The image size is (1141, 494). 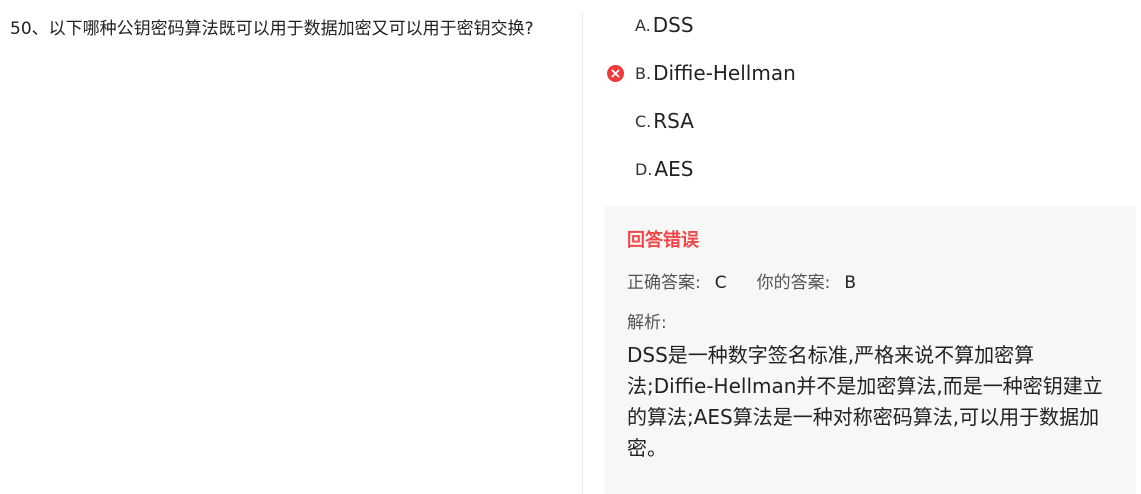 I want to click on analysis-label: 解析:, so click(x=647, y=323).